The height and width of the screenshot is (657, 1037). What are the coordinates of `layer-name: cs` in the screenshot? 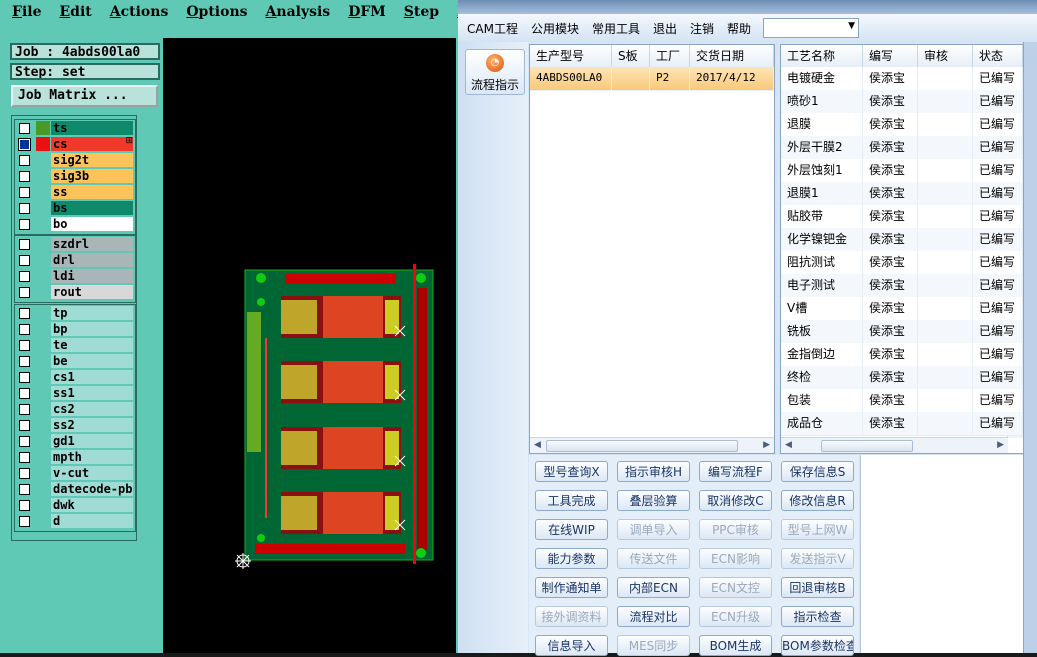 It's located at (92, 144).